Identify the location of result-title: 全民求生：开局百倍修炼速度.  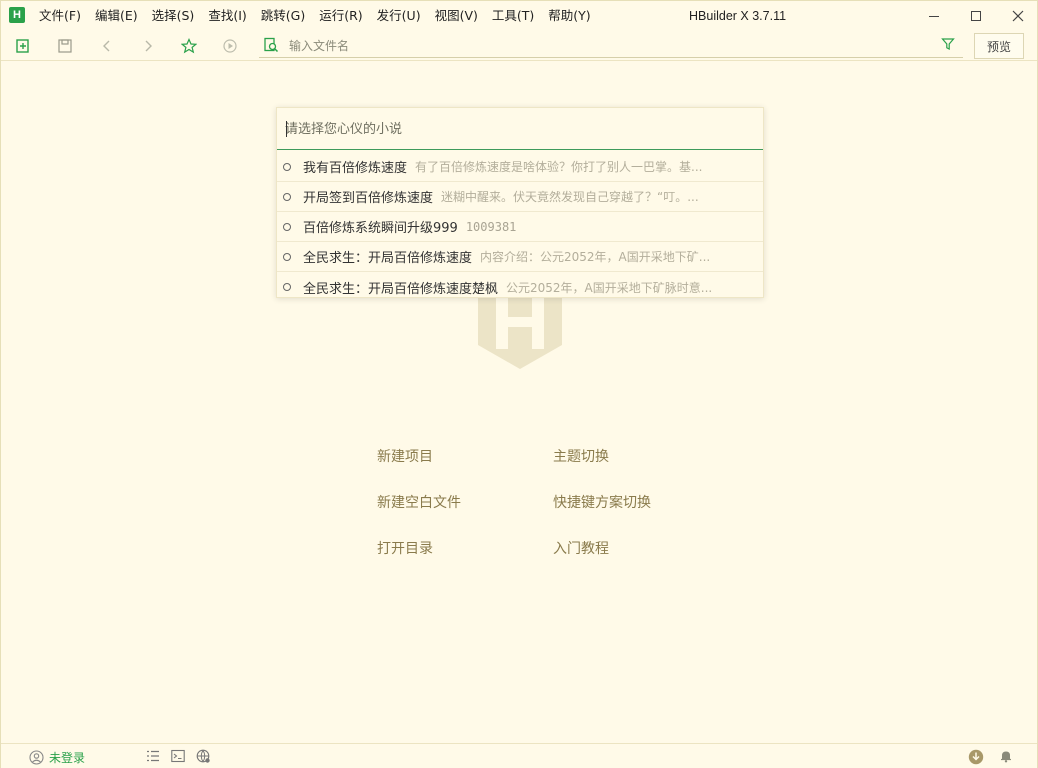
(388, 258).